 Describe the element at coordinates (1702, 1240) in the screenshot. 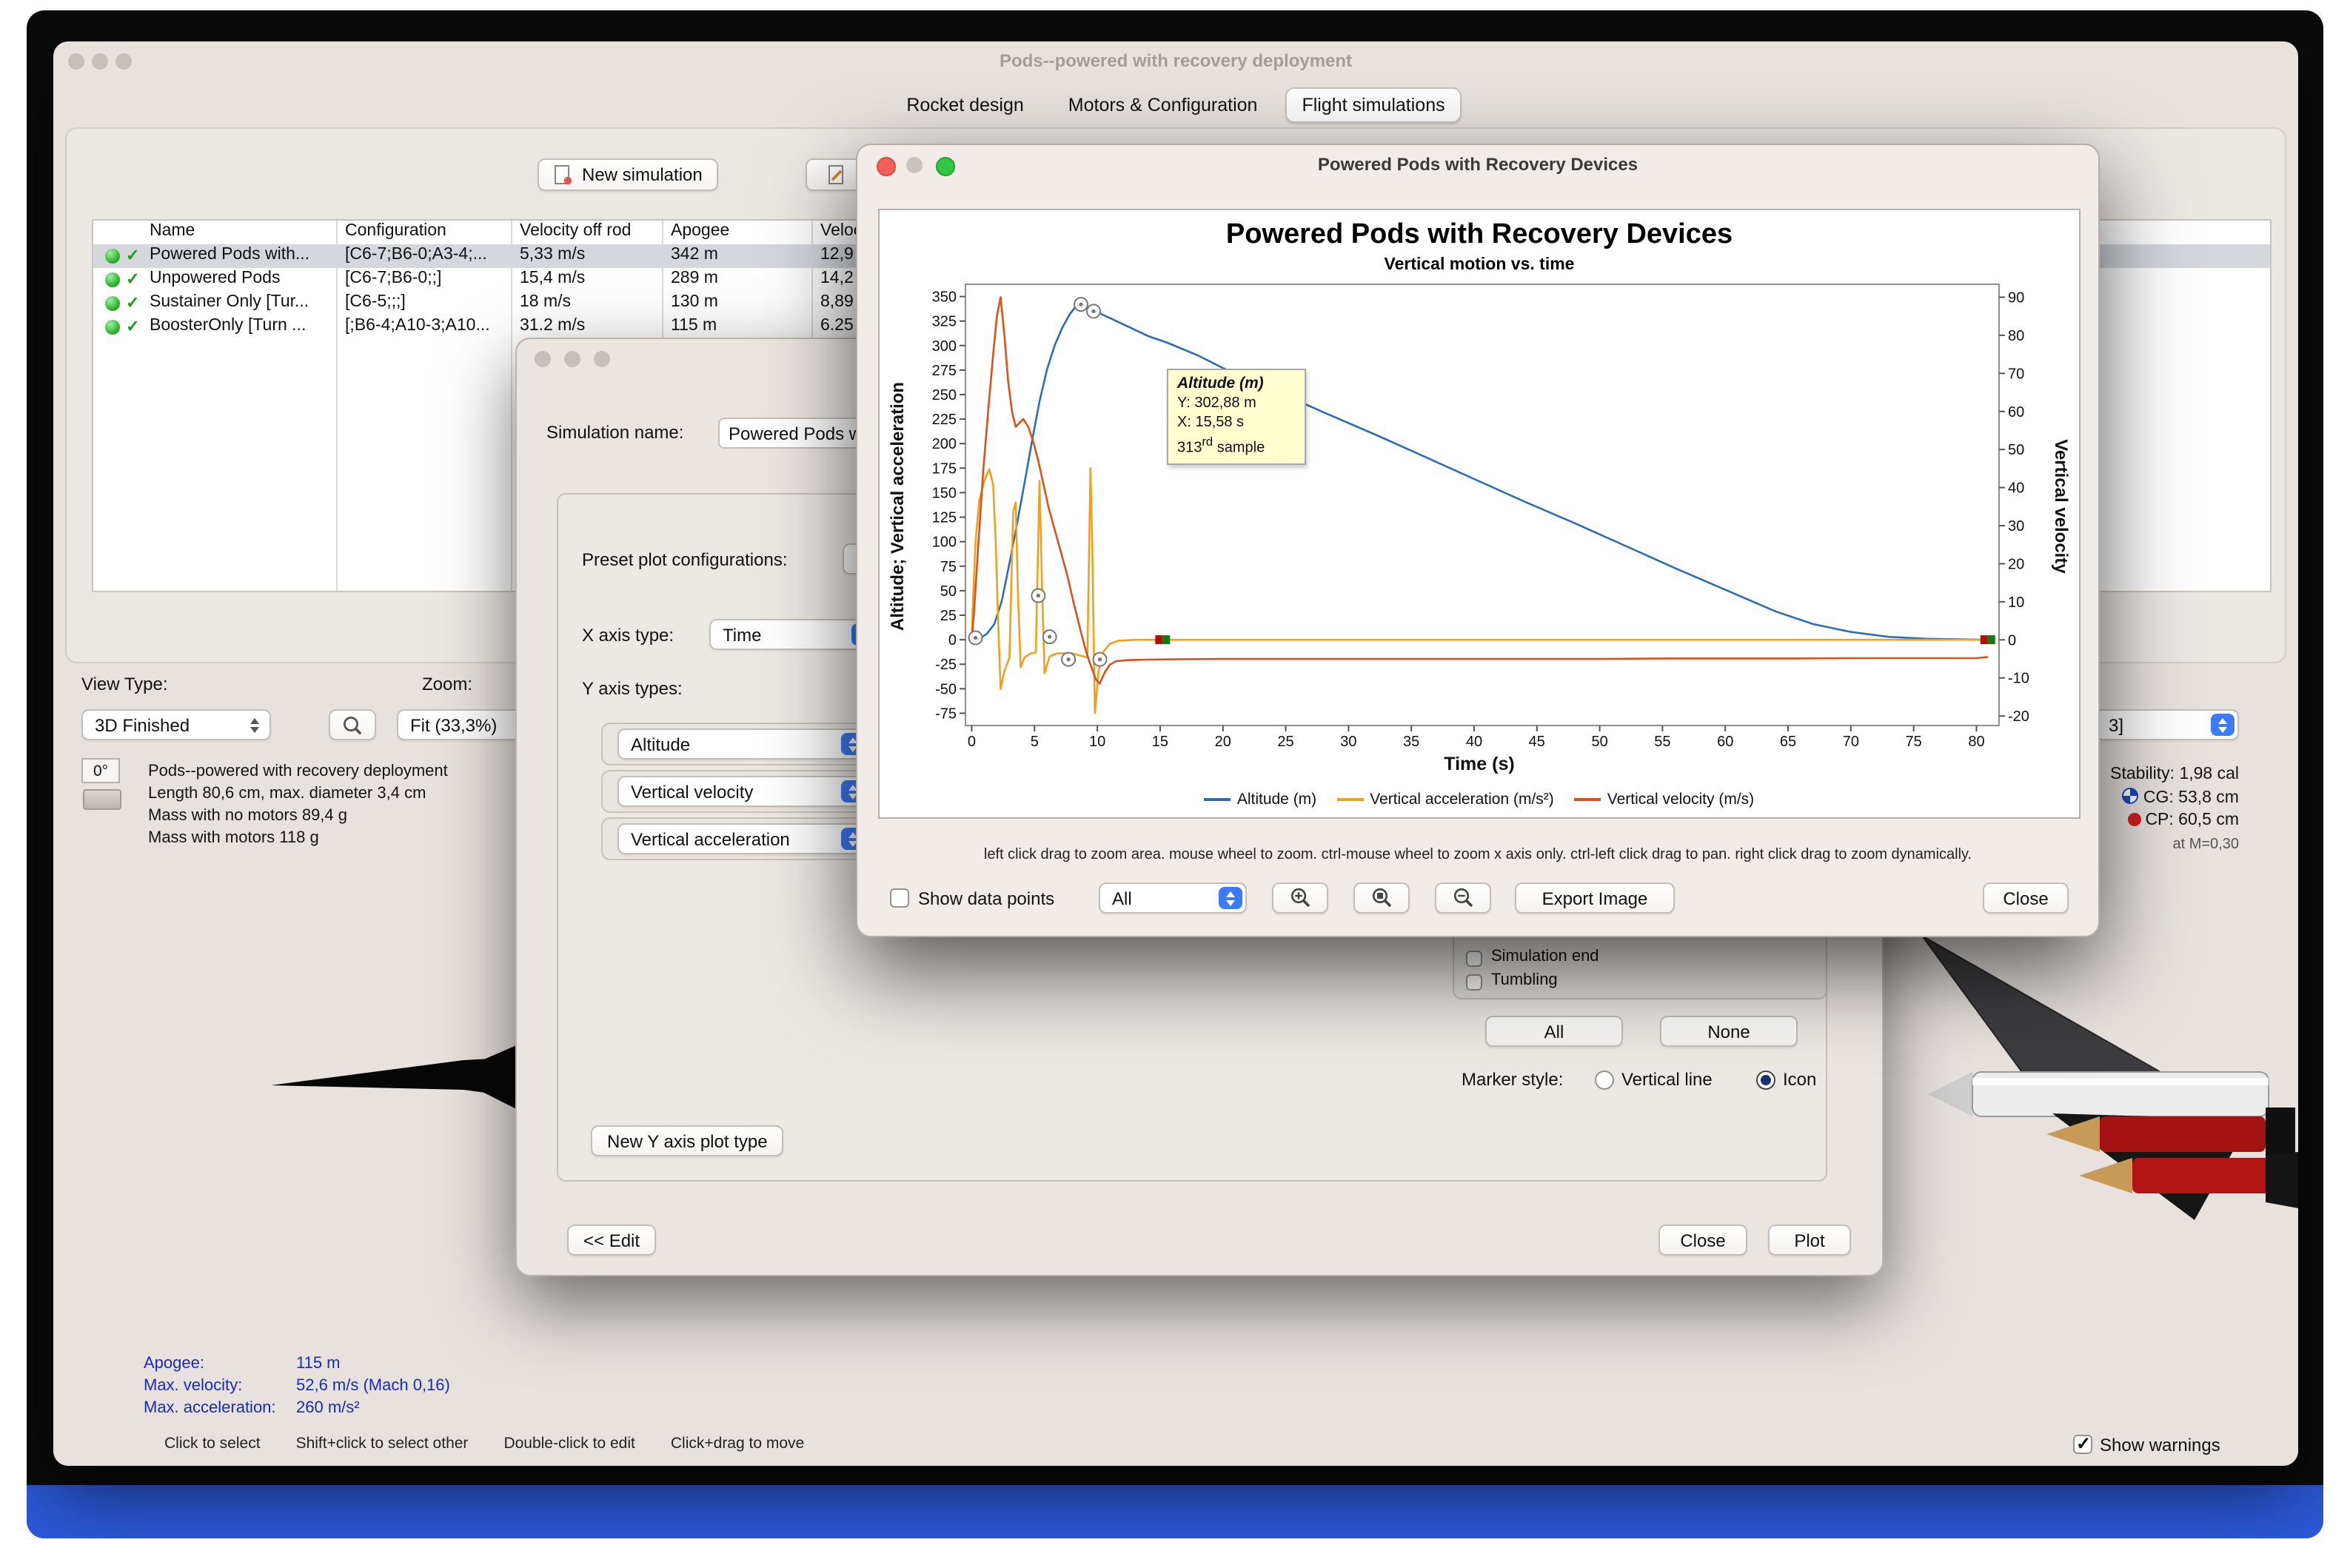

I see `close-dialog-button: Close` at that location.